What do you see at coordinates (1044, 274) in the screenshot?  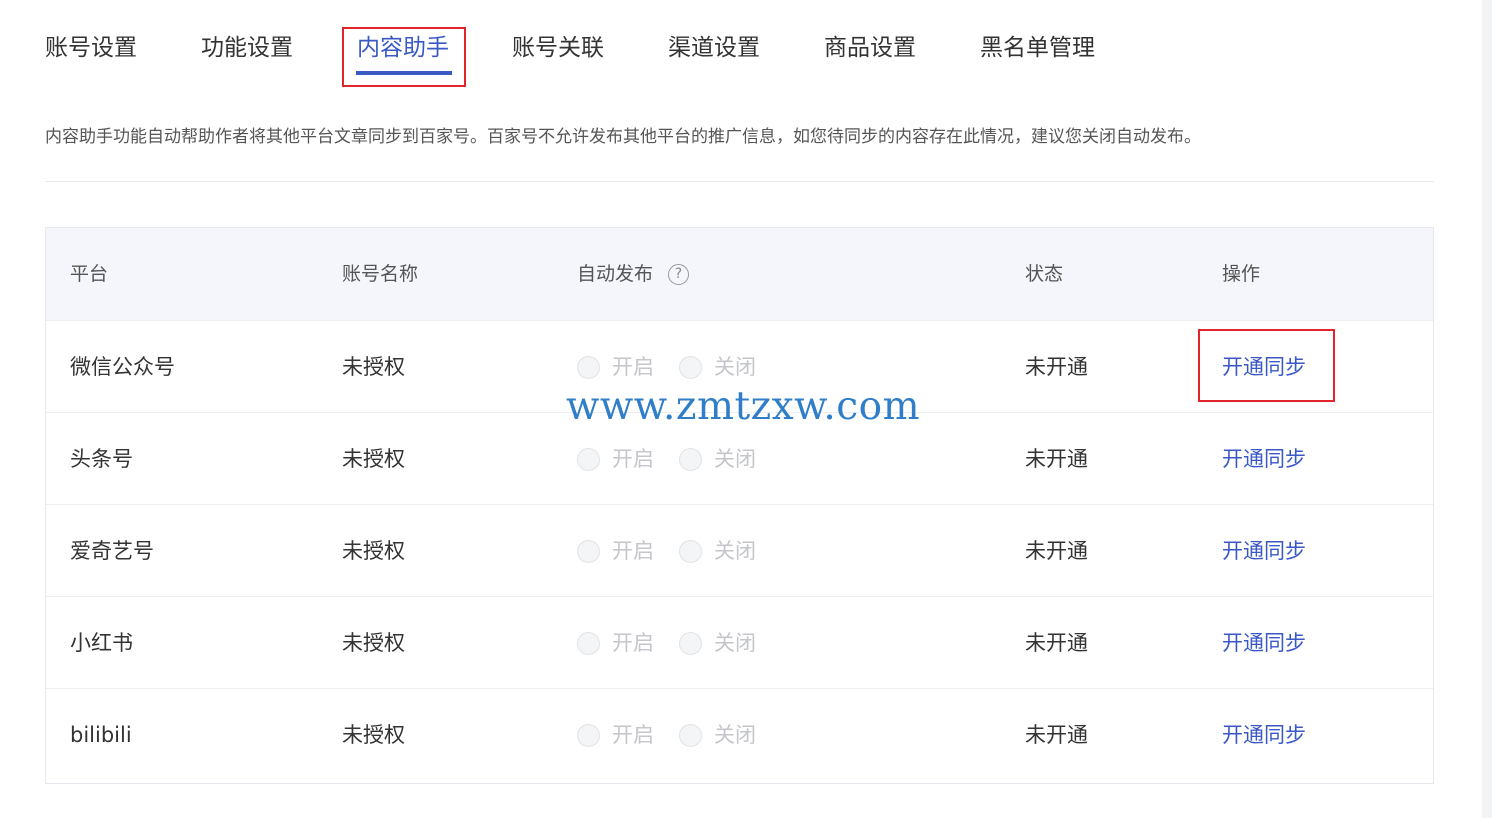 I see `header-status: 状态` at bounding box center [1044, 274].